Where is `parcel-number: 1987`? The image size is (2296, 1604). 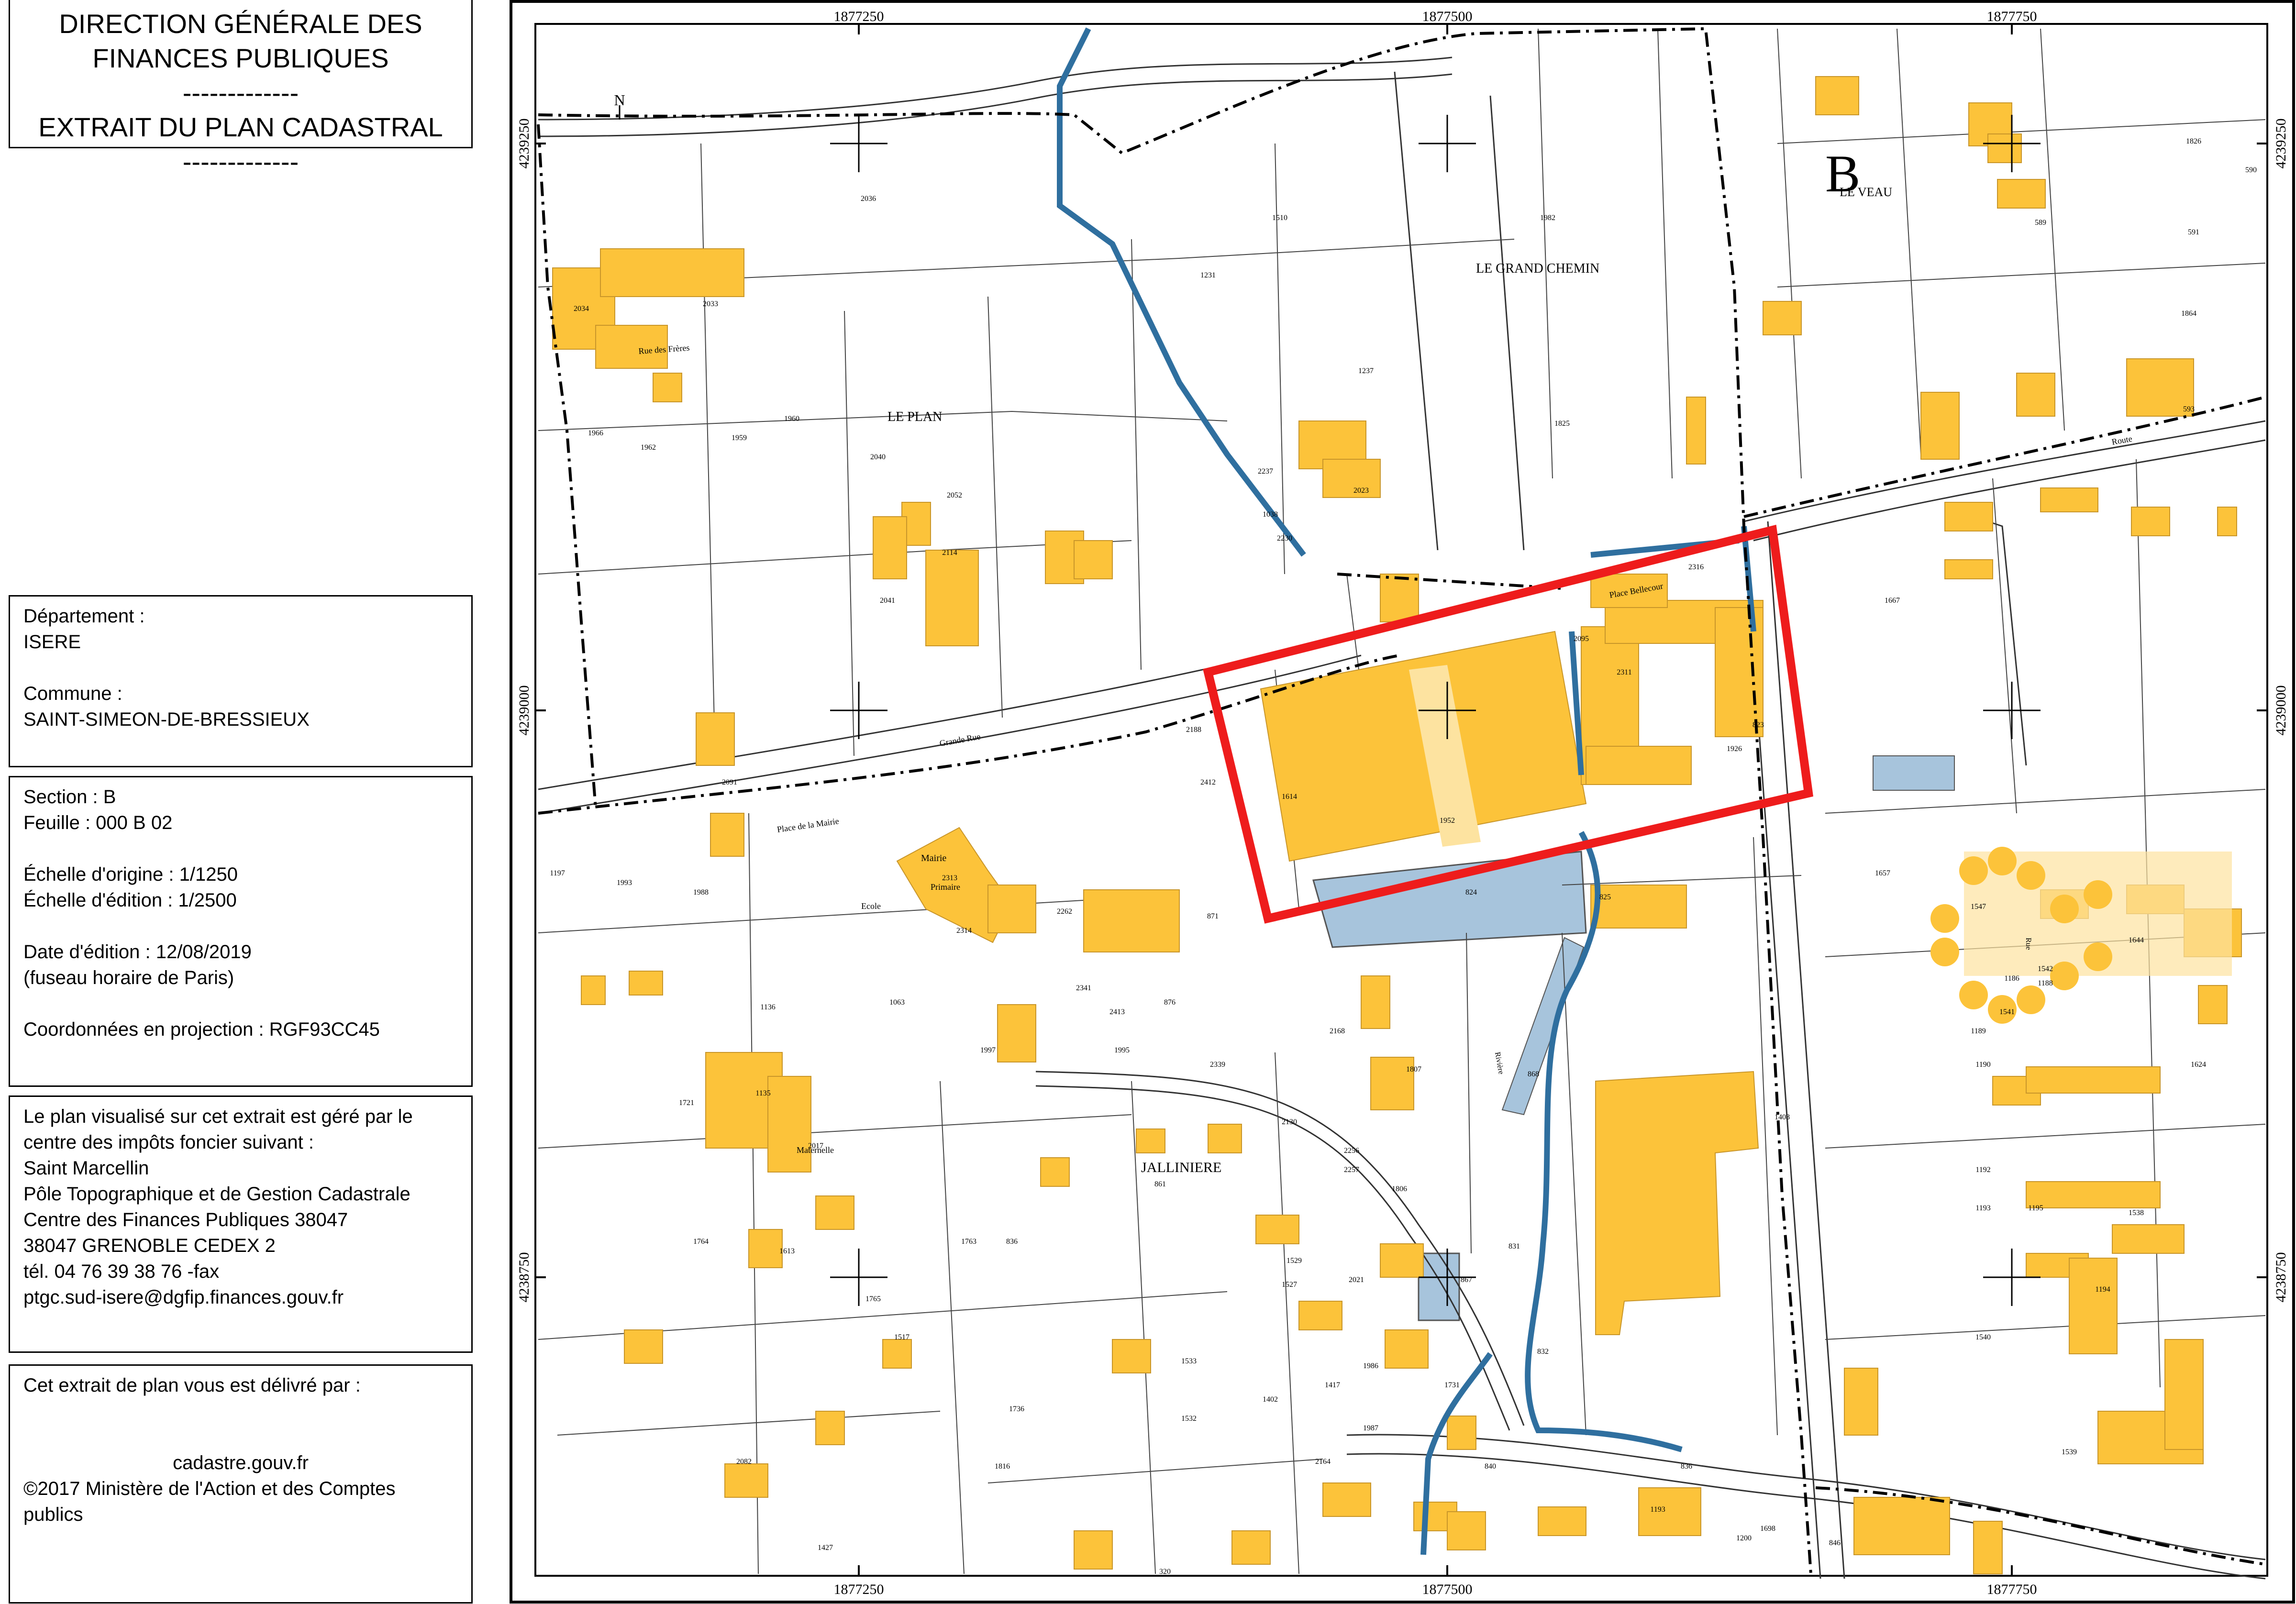 parcel-number: 1987 is located at coordinates (1370, 1428).